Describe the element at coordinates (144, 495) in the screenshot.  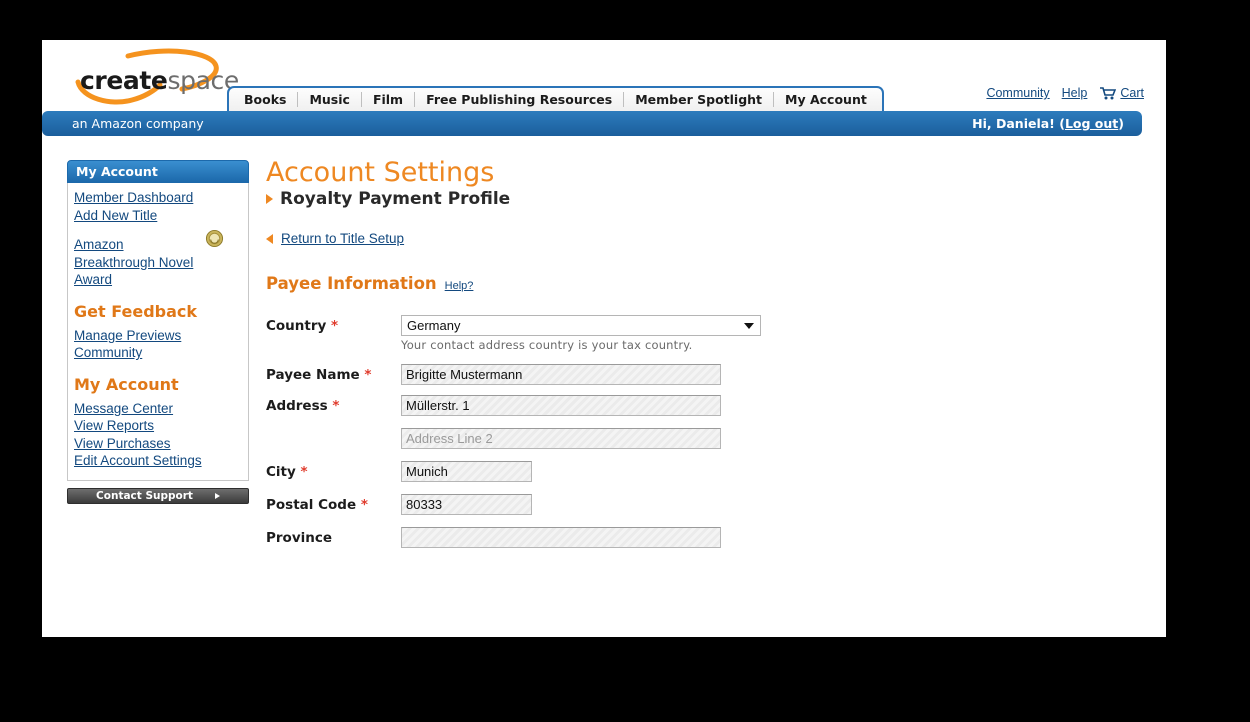
I see `contact-support-label: Contact Support` at that location.